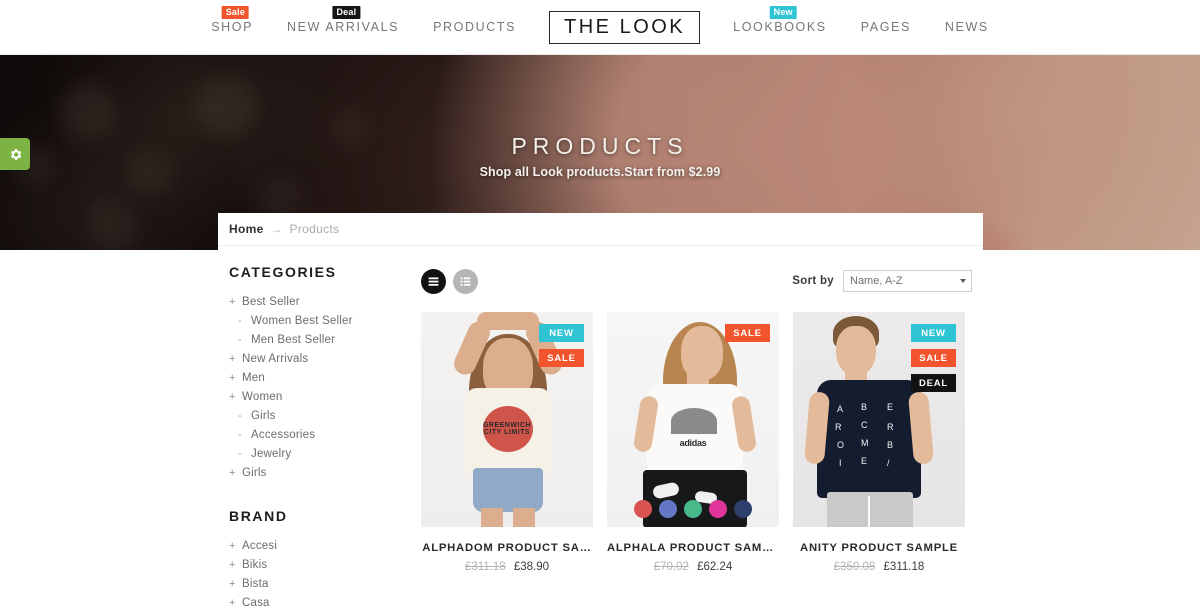  What do you see at coordinates (600, 172) in the screenshot?
I see `hero-subtitle: Shop all Look products.Start from $2.99` at bounding box center [600, 172].